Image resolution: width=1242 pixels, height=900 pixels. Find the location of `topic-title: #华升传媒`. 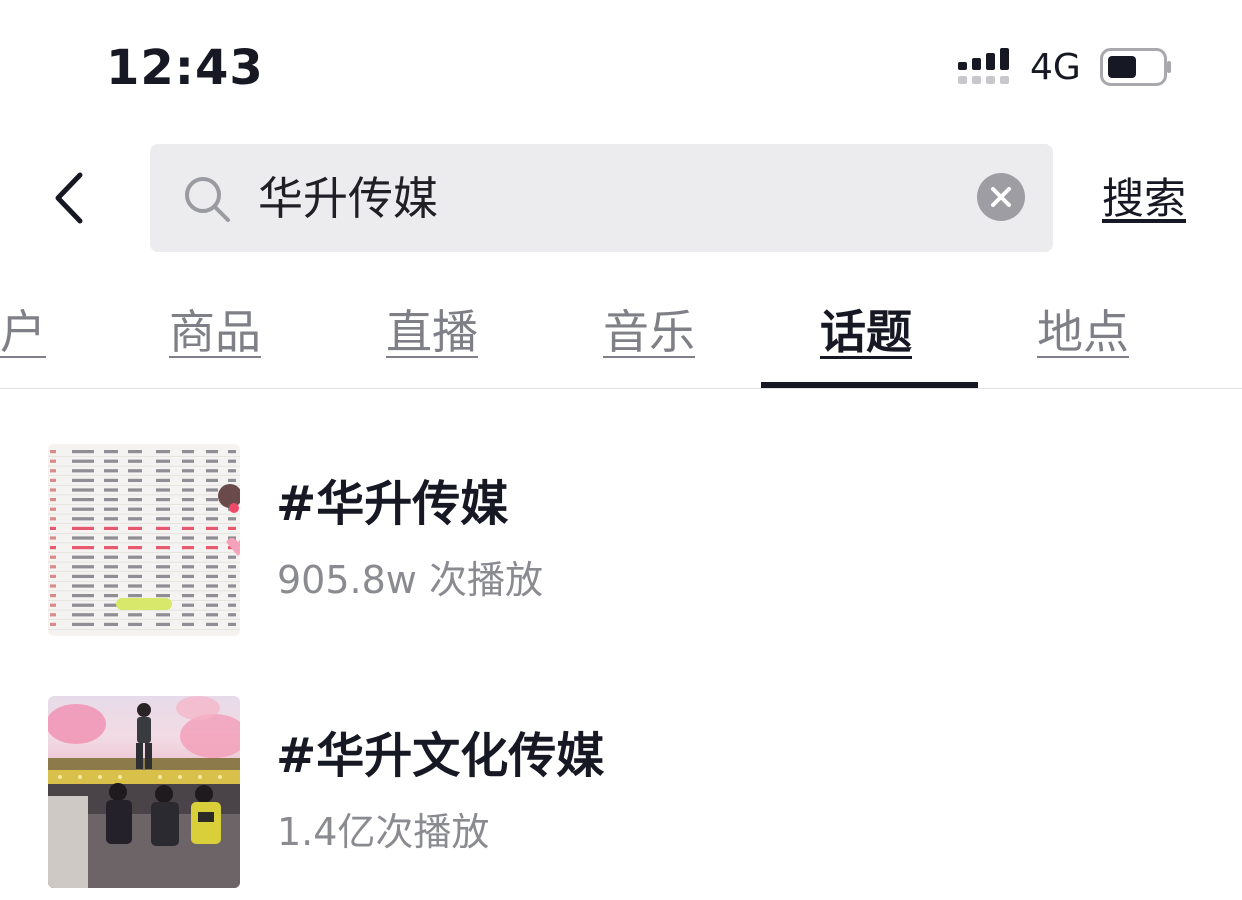

topic-title: #华升传媒 is located at coordinates (392, 504).